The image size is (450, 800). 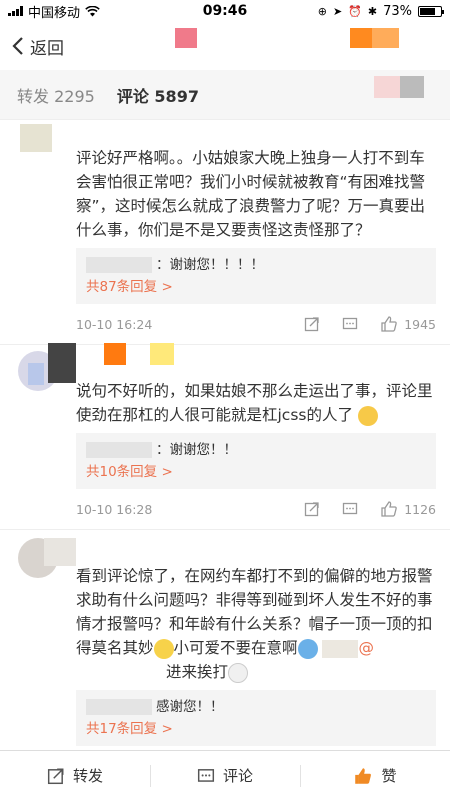 I want to click on reply-count-link: 共87条回复 >, so click(x=256, y=287).